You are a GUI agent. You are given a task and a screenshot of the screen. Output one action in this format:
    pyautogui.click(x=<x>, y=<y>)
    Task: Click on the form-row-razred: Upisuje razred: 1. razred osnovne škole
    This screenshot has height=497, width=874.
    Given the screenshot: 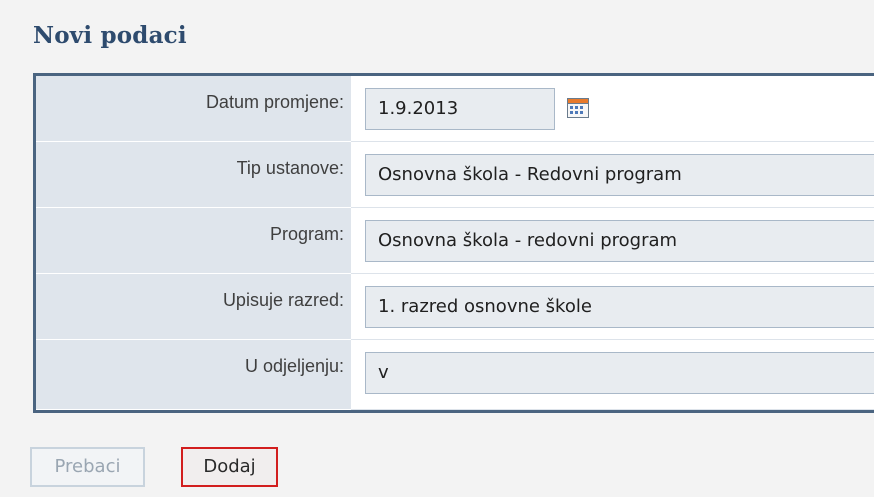 What is the action you would take?
    pyautogui.click(x=455, y=307)
    